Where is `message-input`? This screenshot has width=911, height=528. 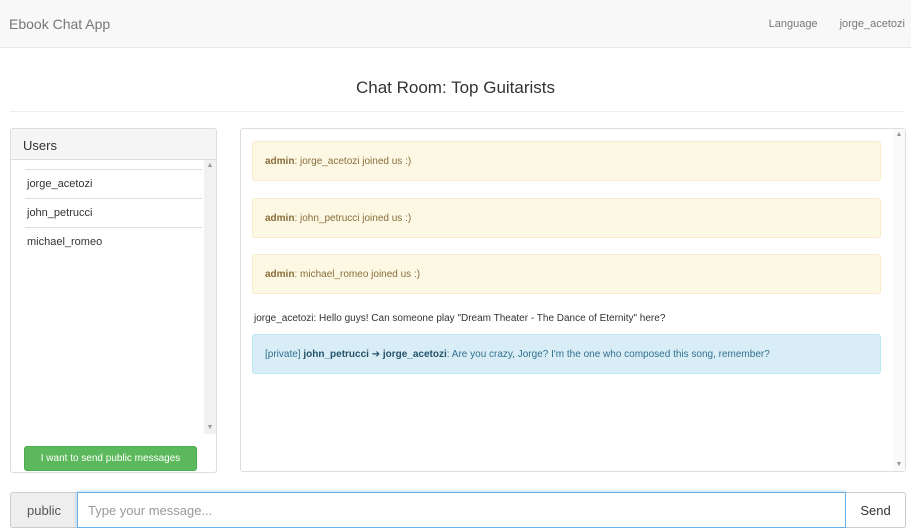
message-input is located at coordinates (461, 510).